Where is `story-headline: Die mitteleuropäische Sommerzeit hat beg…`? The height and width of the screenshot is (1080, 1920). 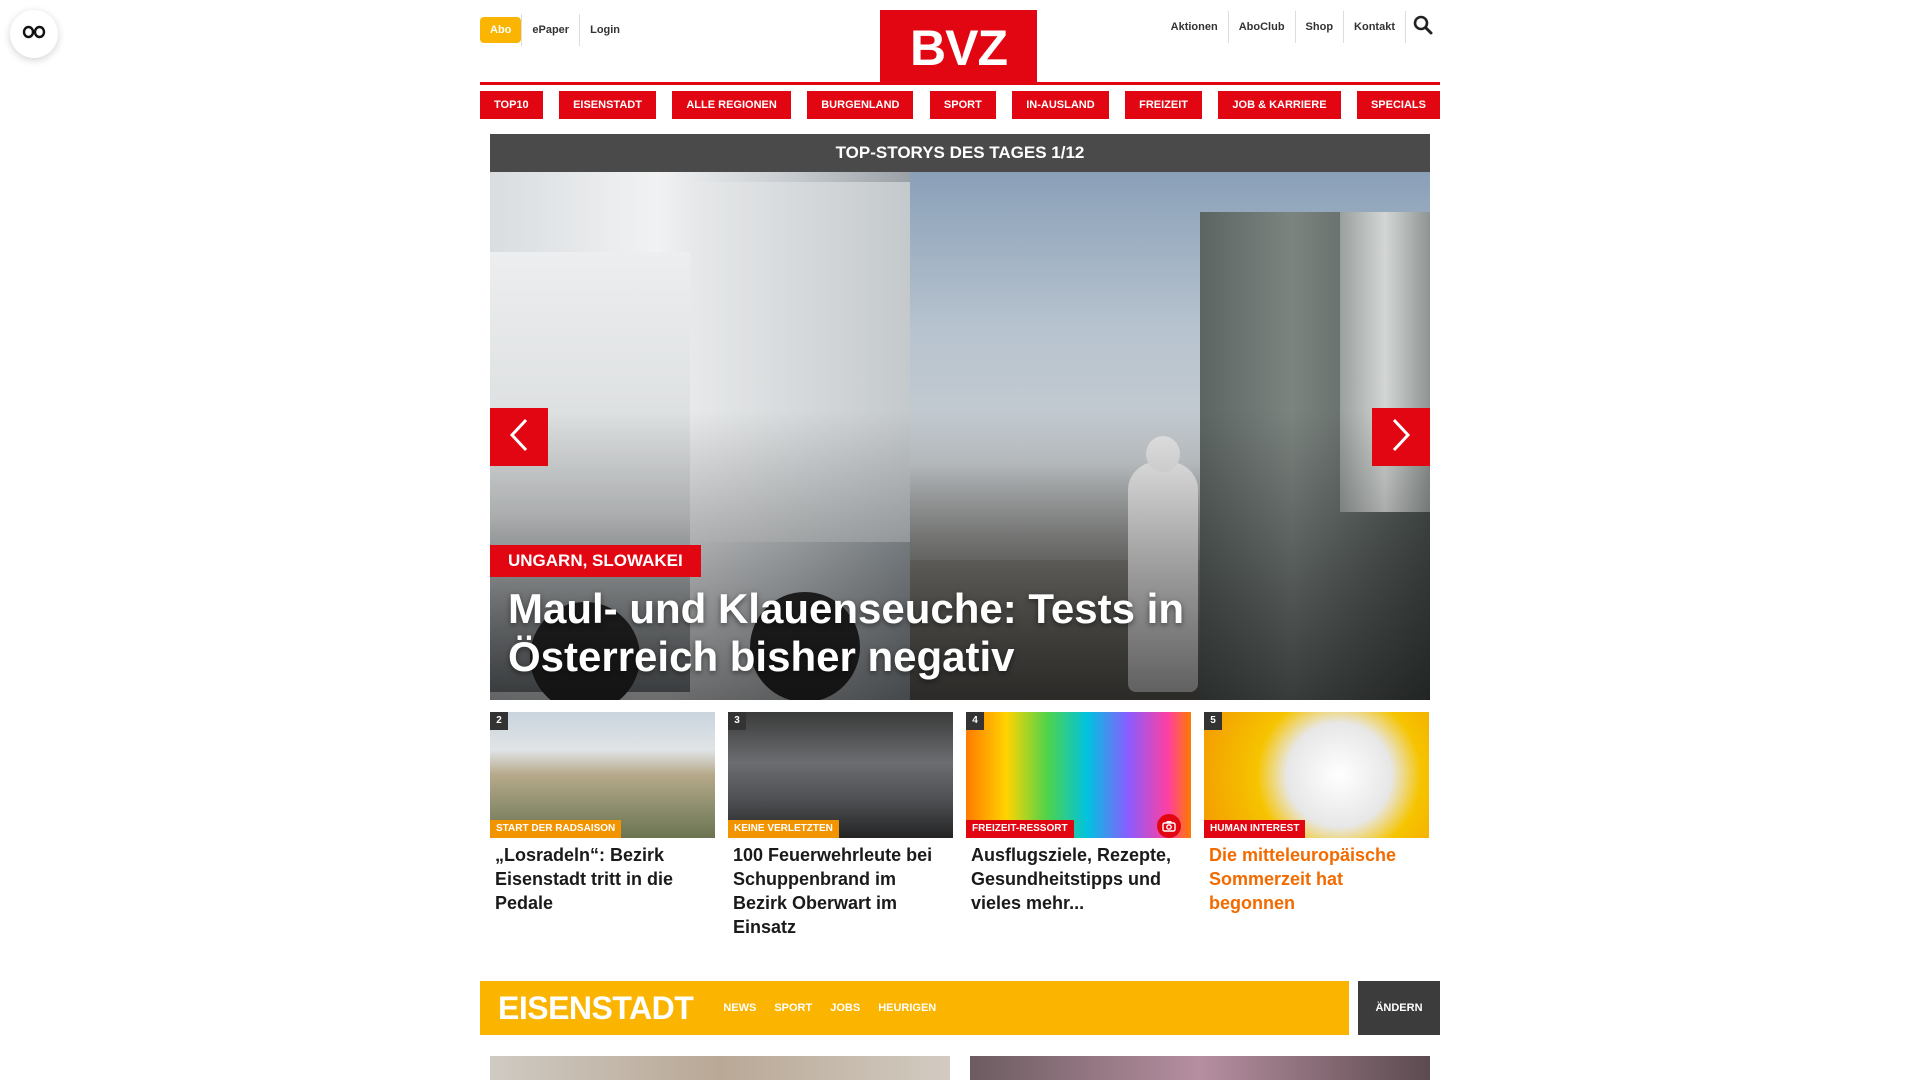
story-headline: Die mitteleuropäische Sommerzeit hat beg… is located at coordinates (1316, 876).